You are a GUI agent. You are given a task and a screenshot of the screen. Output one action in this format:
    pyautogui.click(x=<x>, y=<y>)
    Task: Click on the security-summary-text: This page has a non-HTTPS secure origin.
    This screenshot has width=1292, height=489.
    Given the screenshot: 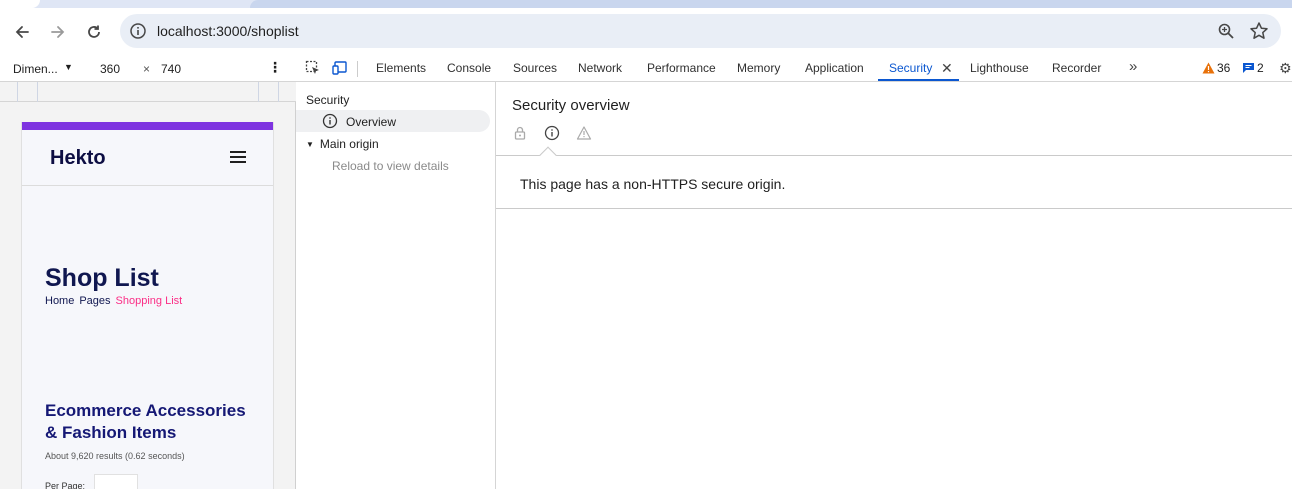 What is the action you would take?
    pyautogui.click(x=653, y=184)
    